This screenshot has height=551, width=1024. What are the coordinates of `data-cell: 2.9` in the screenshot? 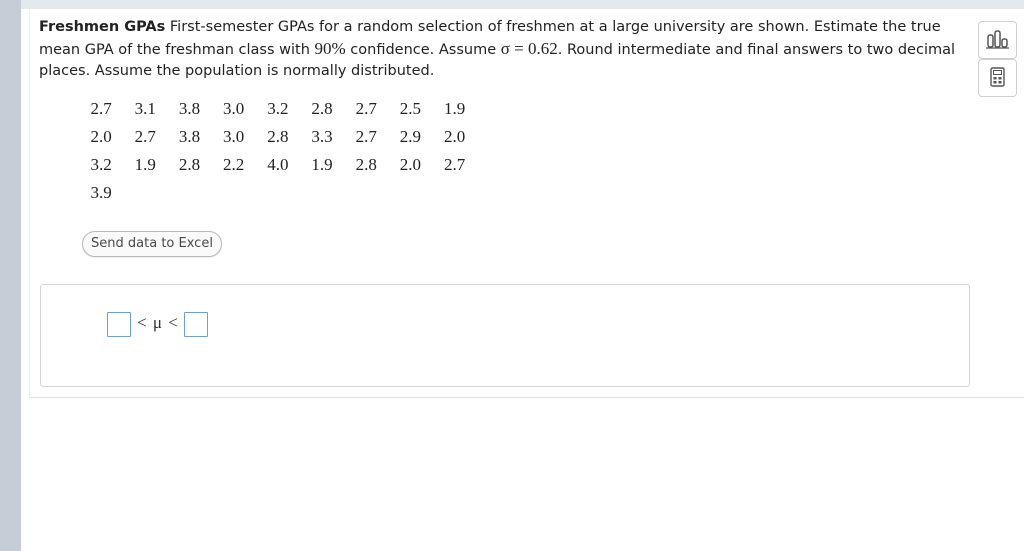 It's located at (410, 136).